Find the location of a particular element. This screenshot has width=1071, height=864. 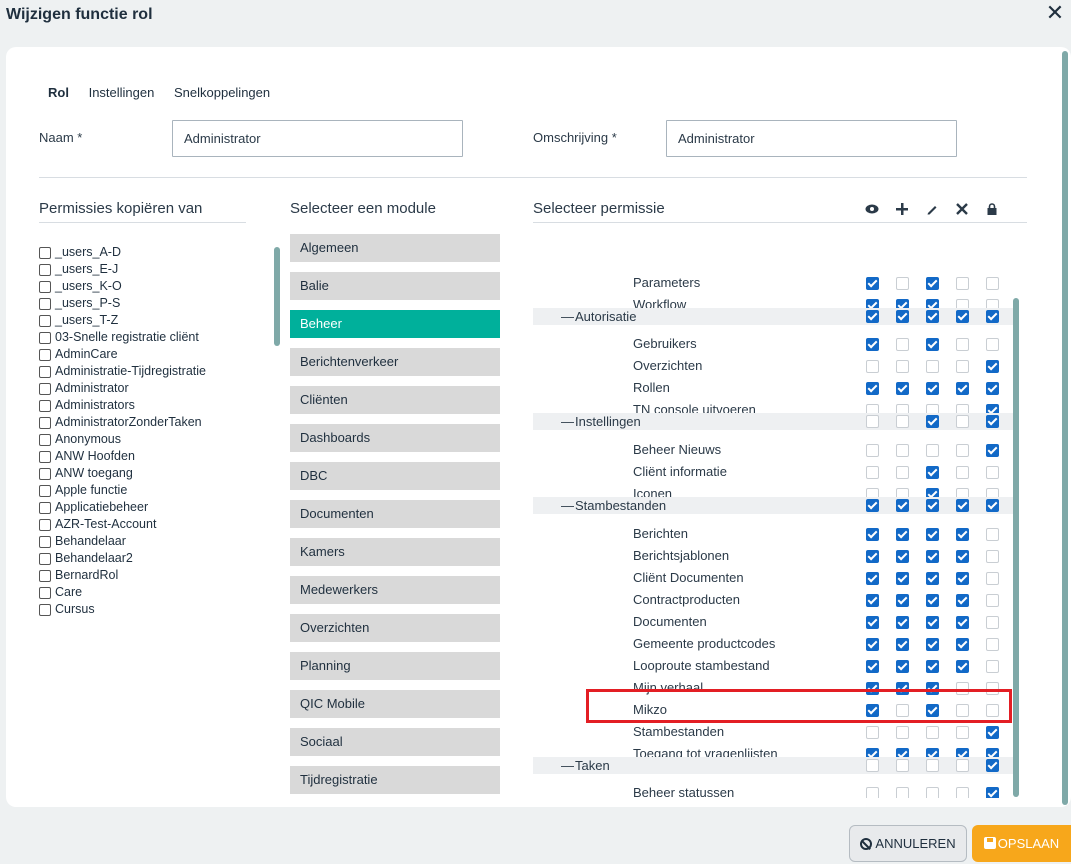

module-button: Sociaal is located at coordinates (395, 742).